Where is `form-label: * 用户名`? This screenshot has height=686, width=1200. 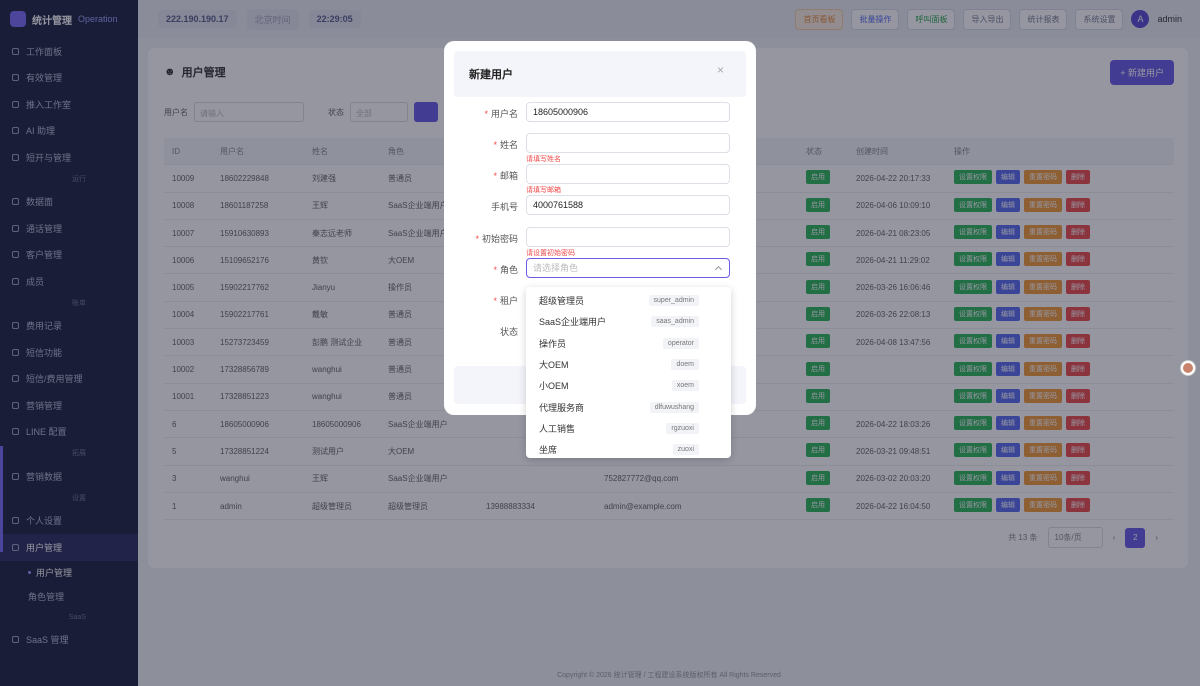
form-label: * 用户名 is located at coordinates (501, 113).